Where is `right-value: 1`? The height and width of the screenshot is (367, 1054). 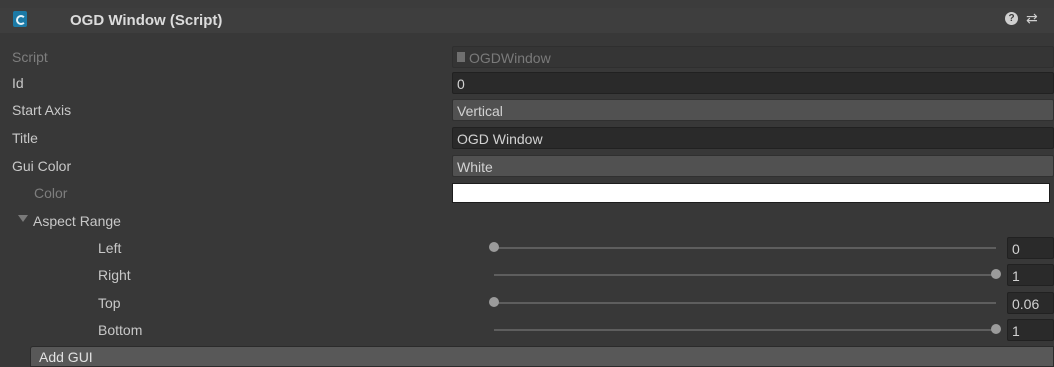 right-value: 1 is located at coordinates (1016, 276).